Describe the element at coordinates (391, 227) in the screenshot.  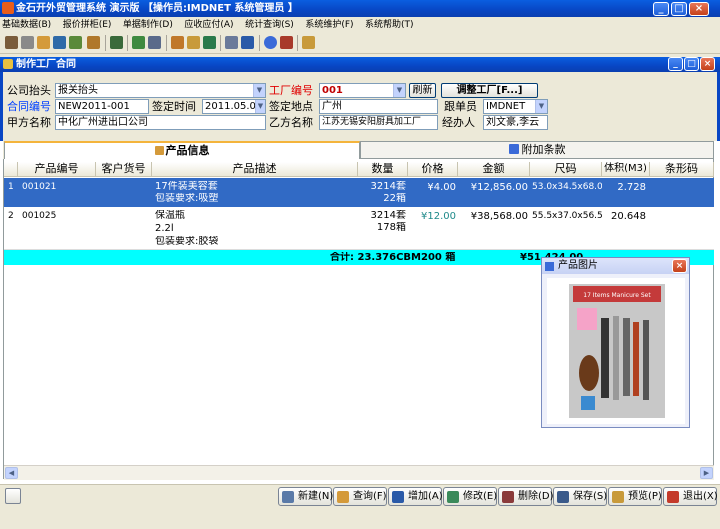
I see `cell-qty-line2: 178箱` at that location.